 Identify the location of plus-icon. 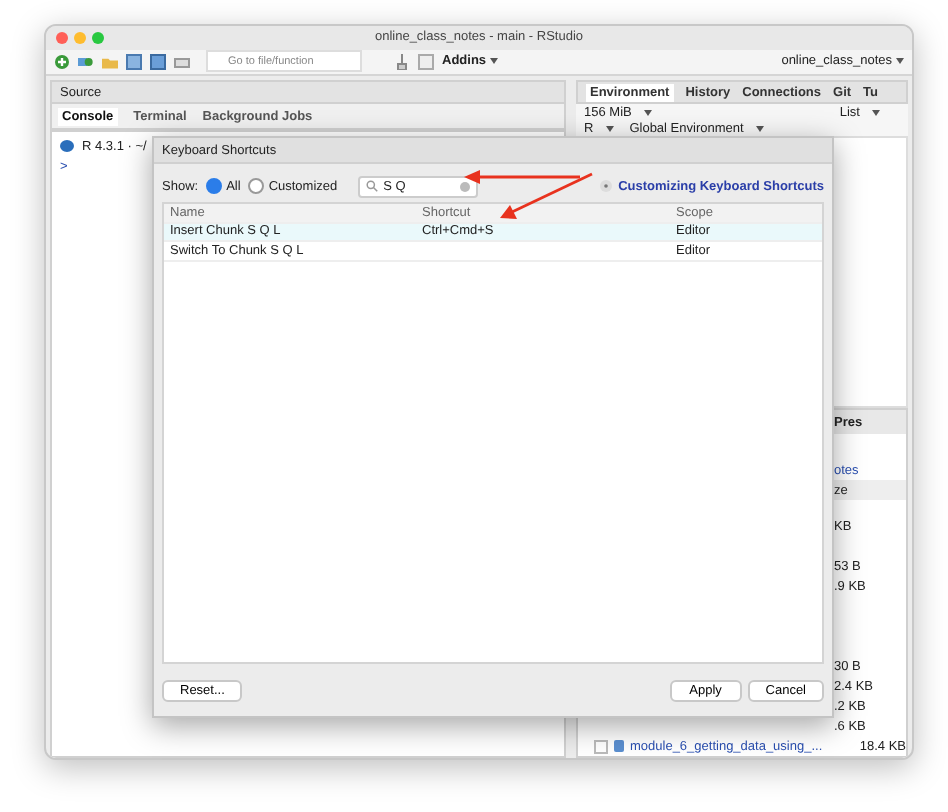
(62, 61).